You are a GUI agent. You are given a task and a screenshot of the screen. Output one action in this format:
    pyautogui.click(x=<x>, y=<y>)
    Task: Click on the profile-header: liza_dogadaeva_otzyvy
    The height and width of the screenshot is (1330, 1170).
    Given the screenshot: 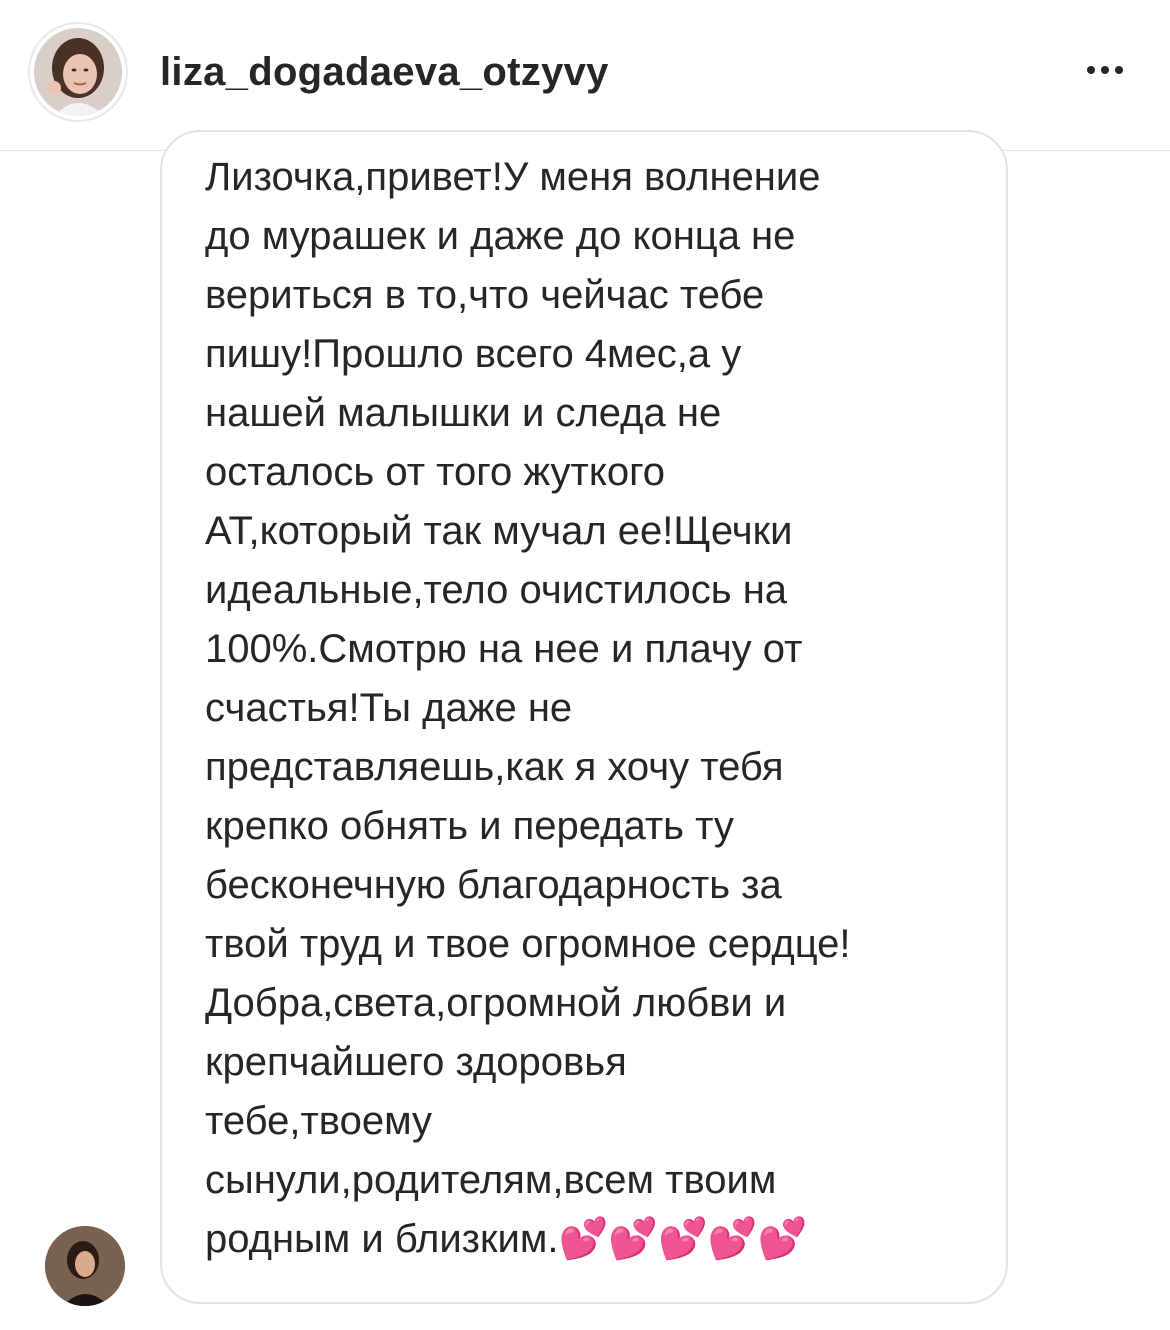 What is the action you would take?
    pyautogui.click(x=585, y=75)
    